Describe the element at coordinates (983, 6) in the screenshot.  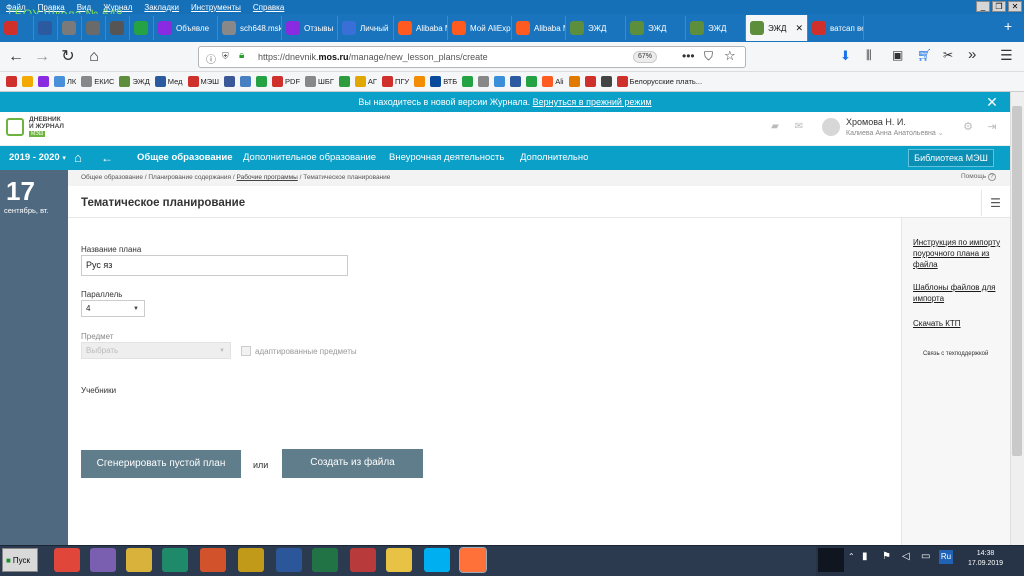
I see `minimize-button: _` at that location.